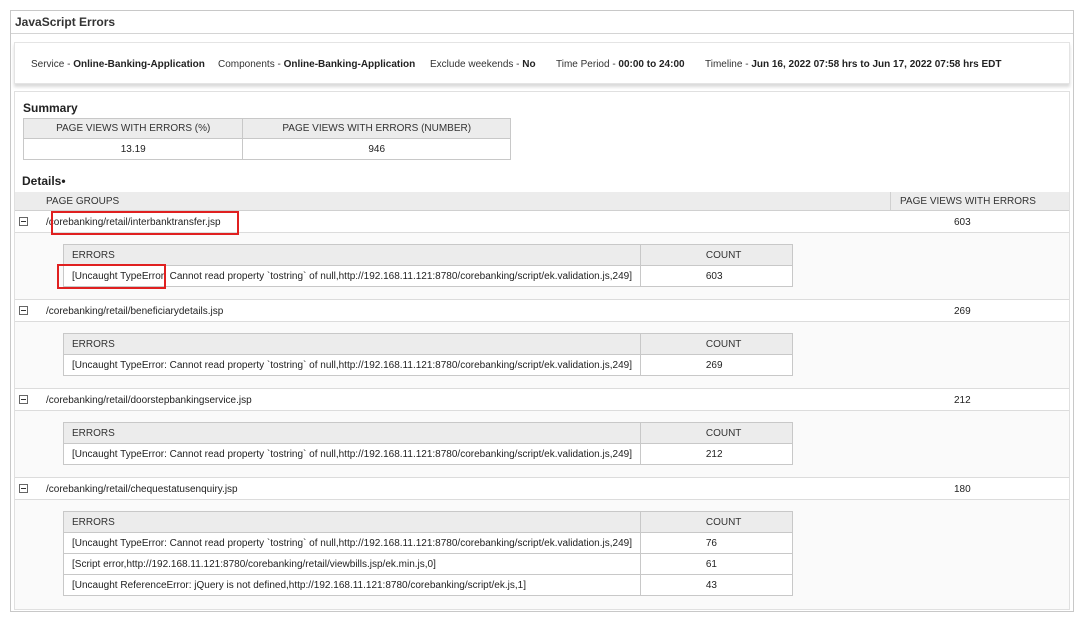 The height and width of the screenshot is (623, 1084). Describe the element at coordinates (376, 128) in the screenshot. I see `summary-header-number: PAGE VIEWS WITH ERRORS (NUMBER)` at that location.